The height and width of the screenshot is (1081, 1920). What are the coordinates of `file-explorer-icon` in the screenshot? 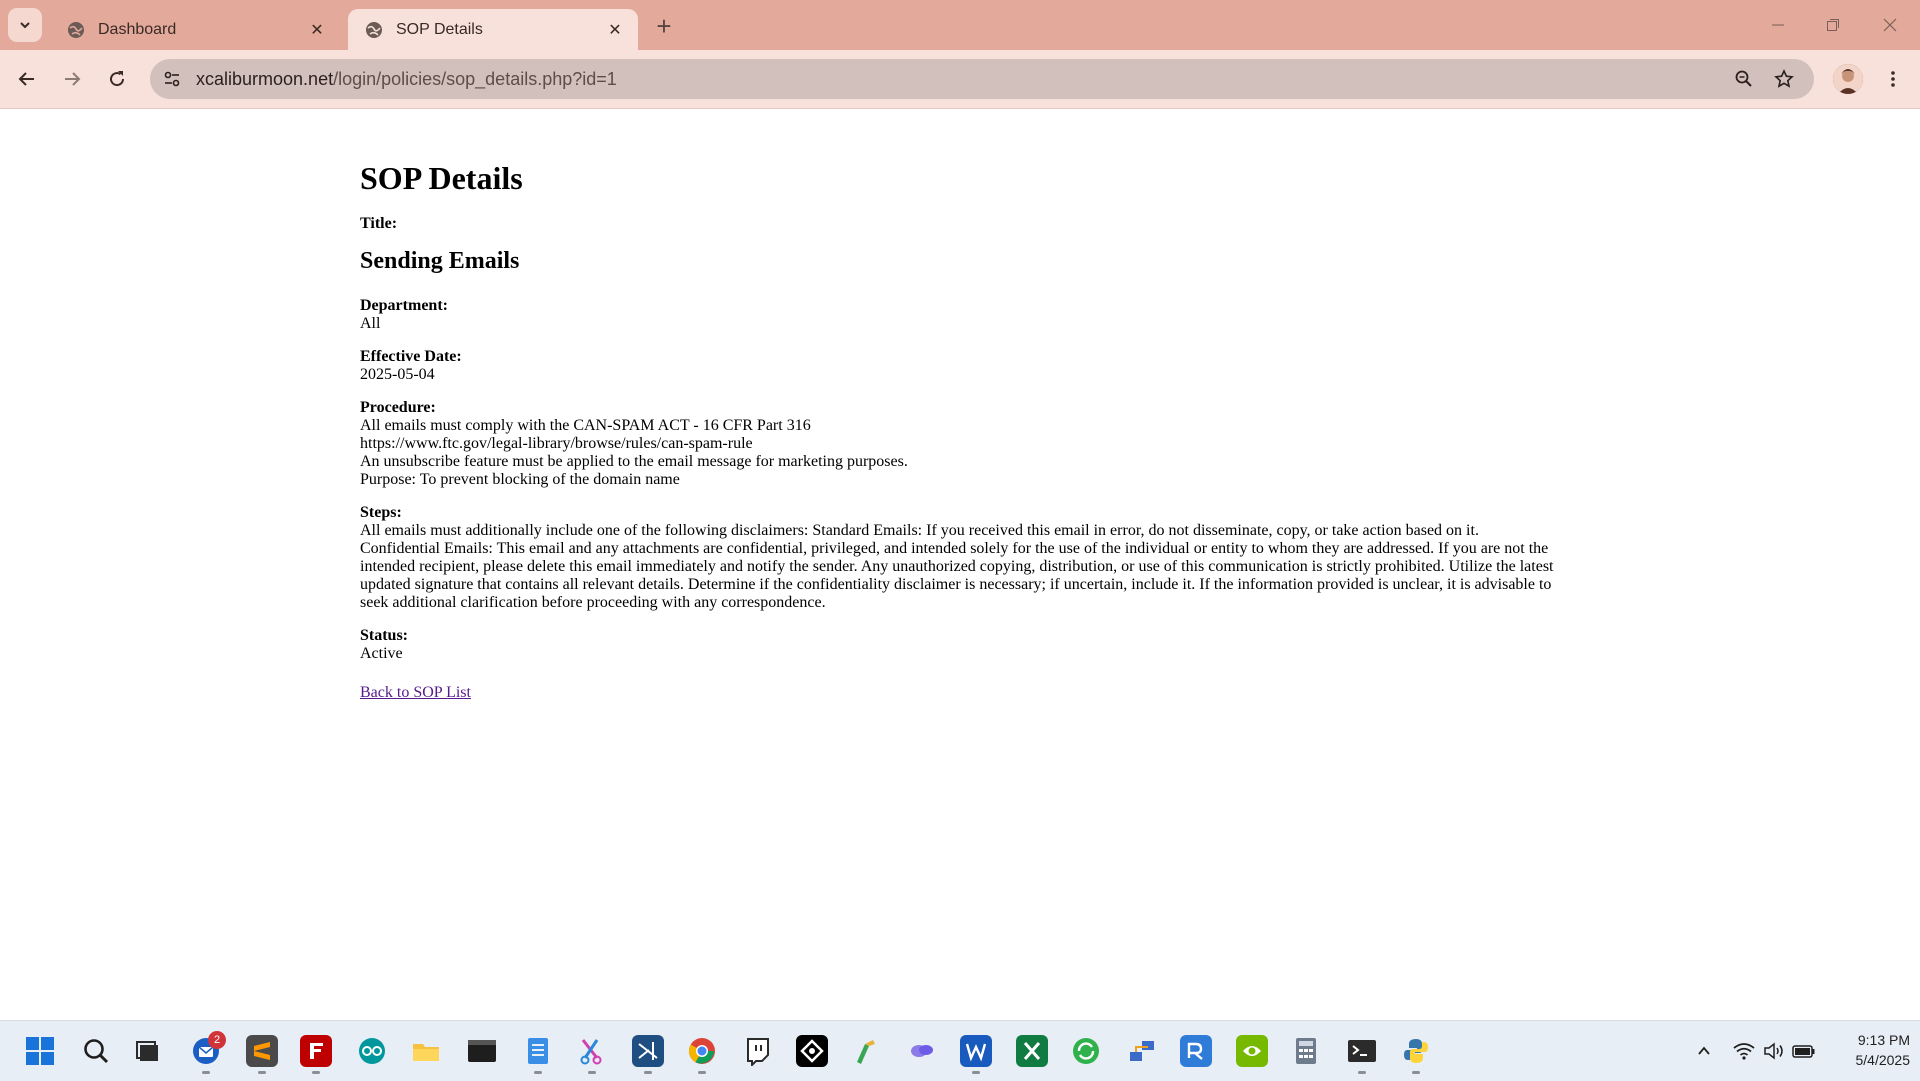 It's located at (426, 1051).